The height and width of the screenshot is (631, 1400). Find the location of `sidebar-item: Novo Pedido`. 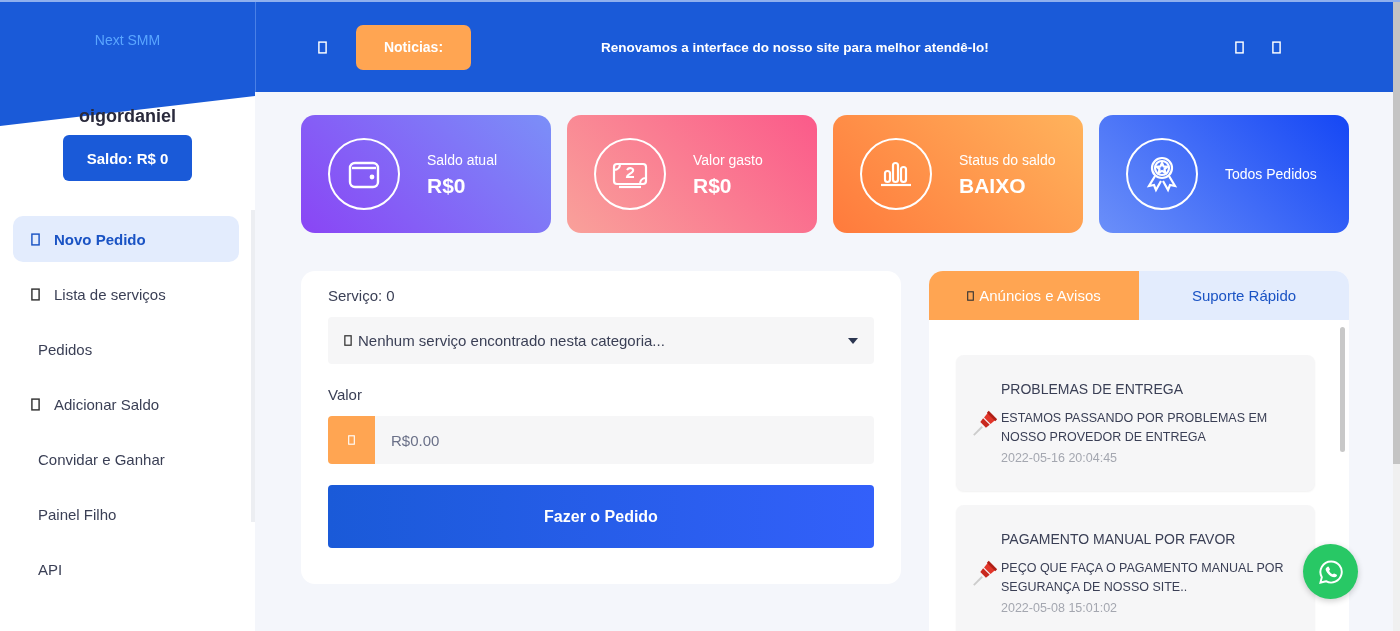

sidebar-item: Novo Pedido is located at coordinates (126, 239).